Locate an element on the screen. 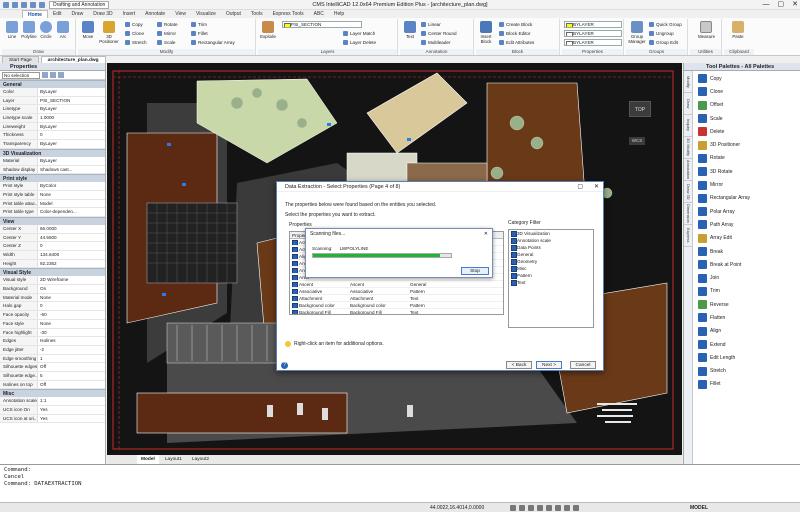 The width and height of the screenshot is (800, 512). palette-tool-array-edit: Array Edit is located at coordinates (747, 238).